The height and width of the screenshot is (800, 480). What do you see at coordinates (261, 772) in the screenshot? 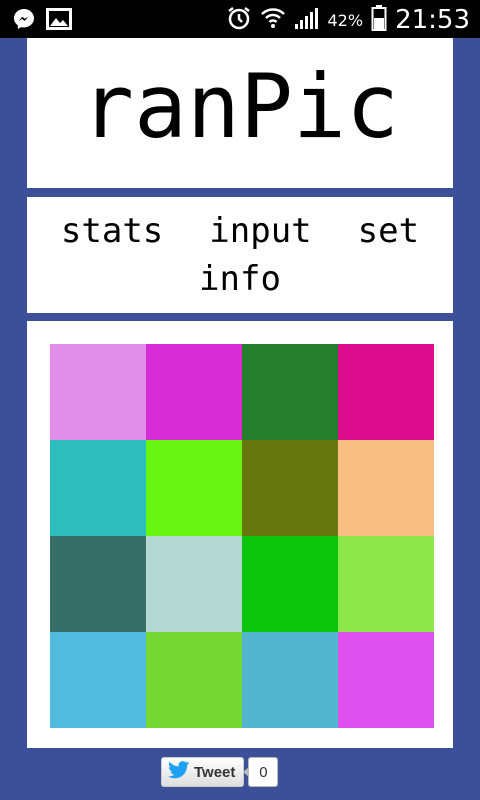
I see `tweet-count: 0` at bounding box center [261, 772].